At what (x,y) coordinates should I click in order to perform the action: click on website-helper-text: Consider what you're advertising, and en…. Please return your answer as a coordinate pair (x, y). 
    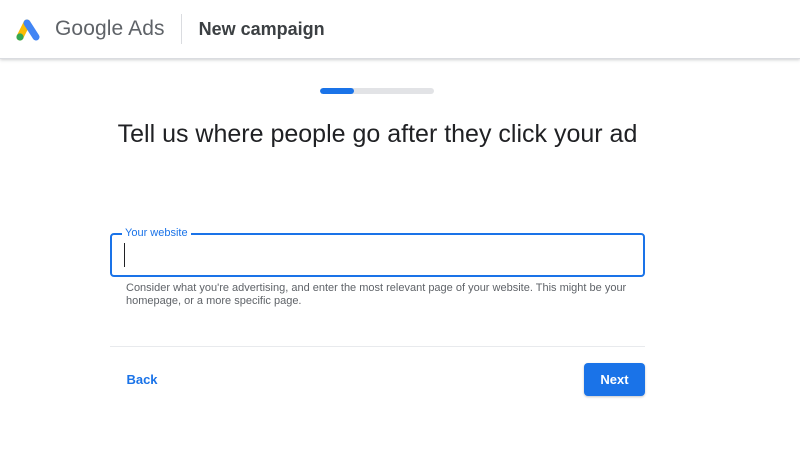
    Looking at the image, I should click on (376, 294).